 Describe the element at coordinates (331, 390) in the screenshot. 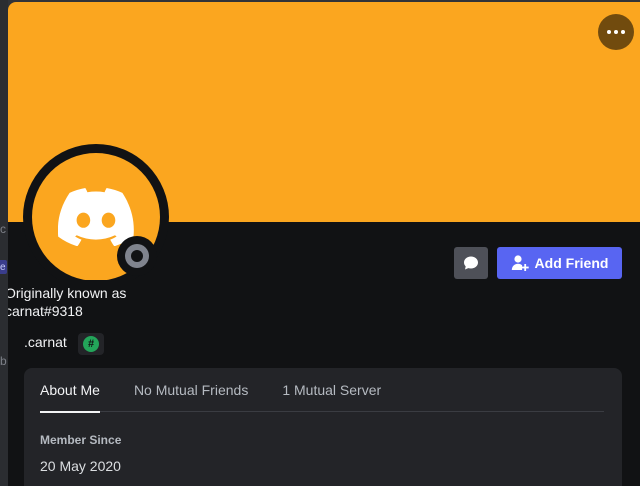

I see `tab-mutual-servers: 1 Mutual Server` at that location.